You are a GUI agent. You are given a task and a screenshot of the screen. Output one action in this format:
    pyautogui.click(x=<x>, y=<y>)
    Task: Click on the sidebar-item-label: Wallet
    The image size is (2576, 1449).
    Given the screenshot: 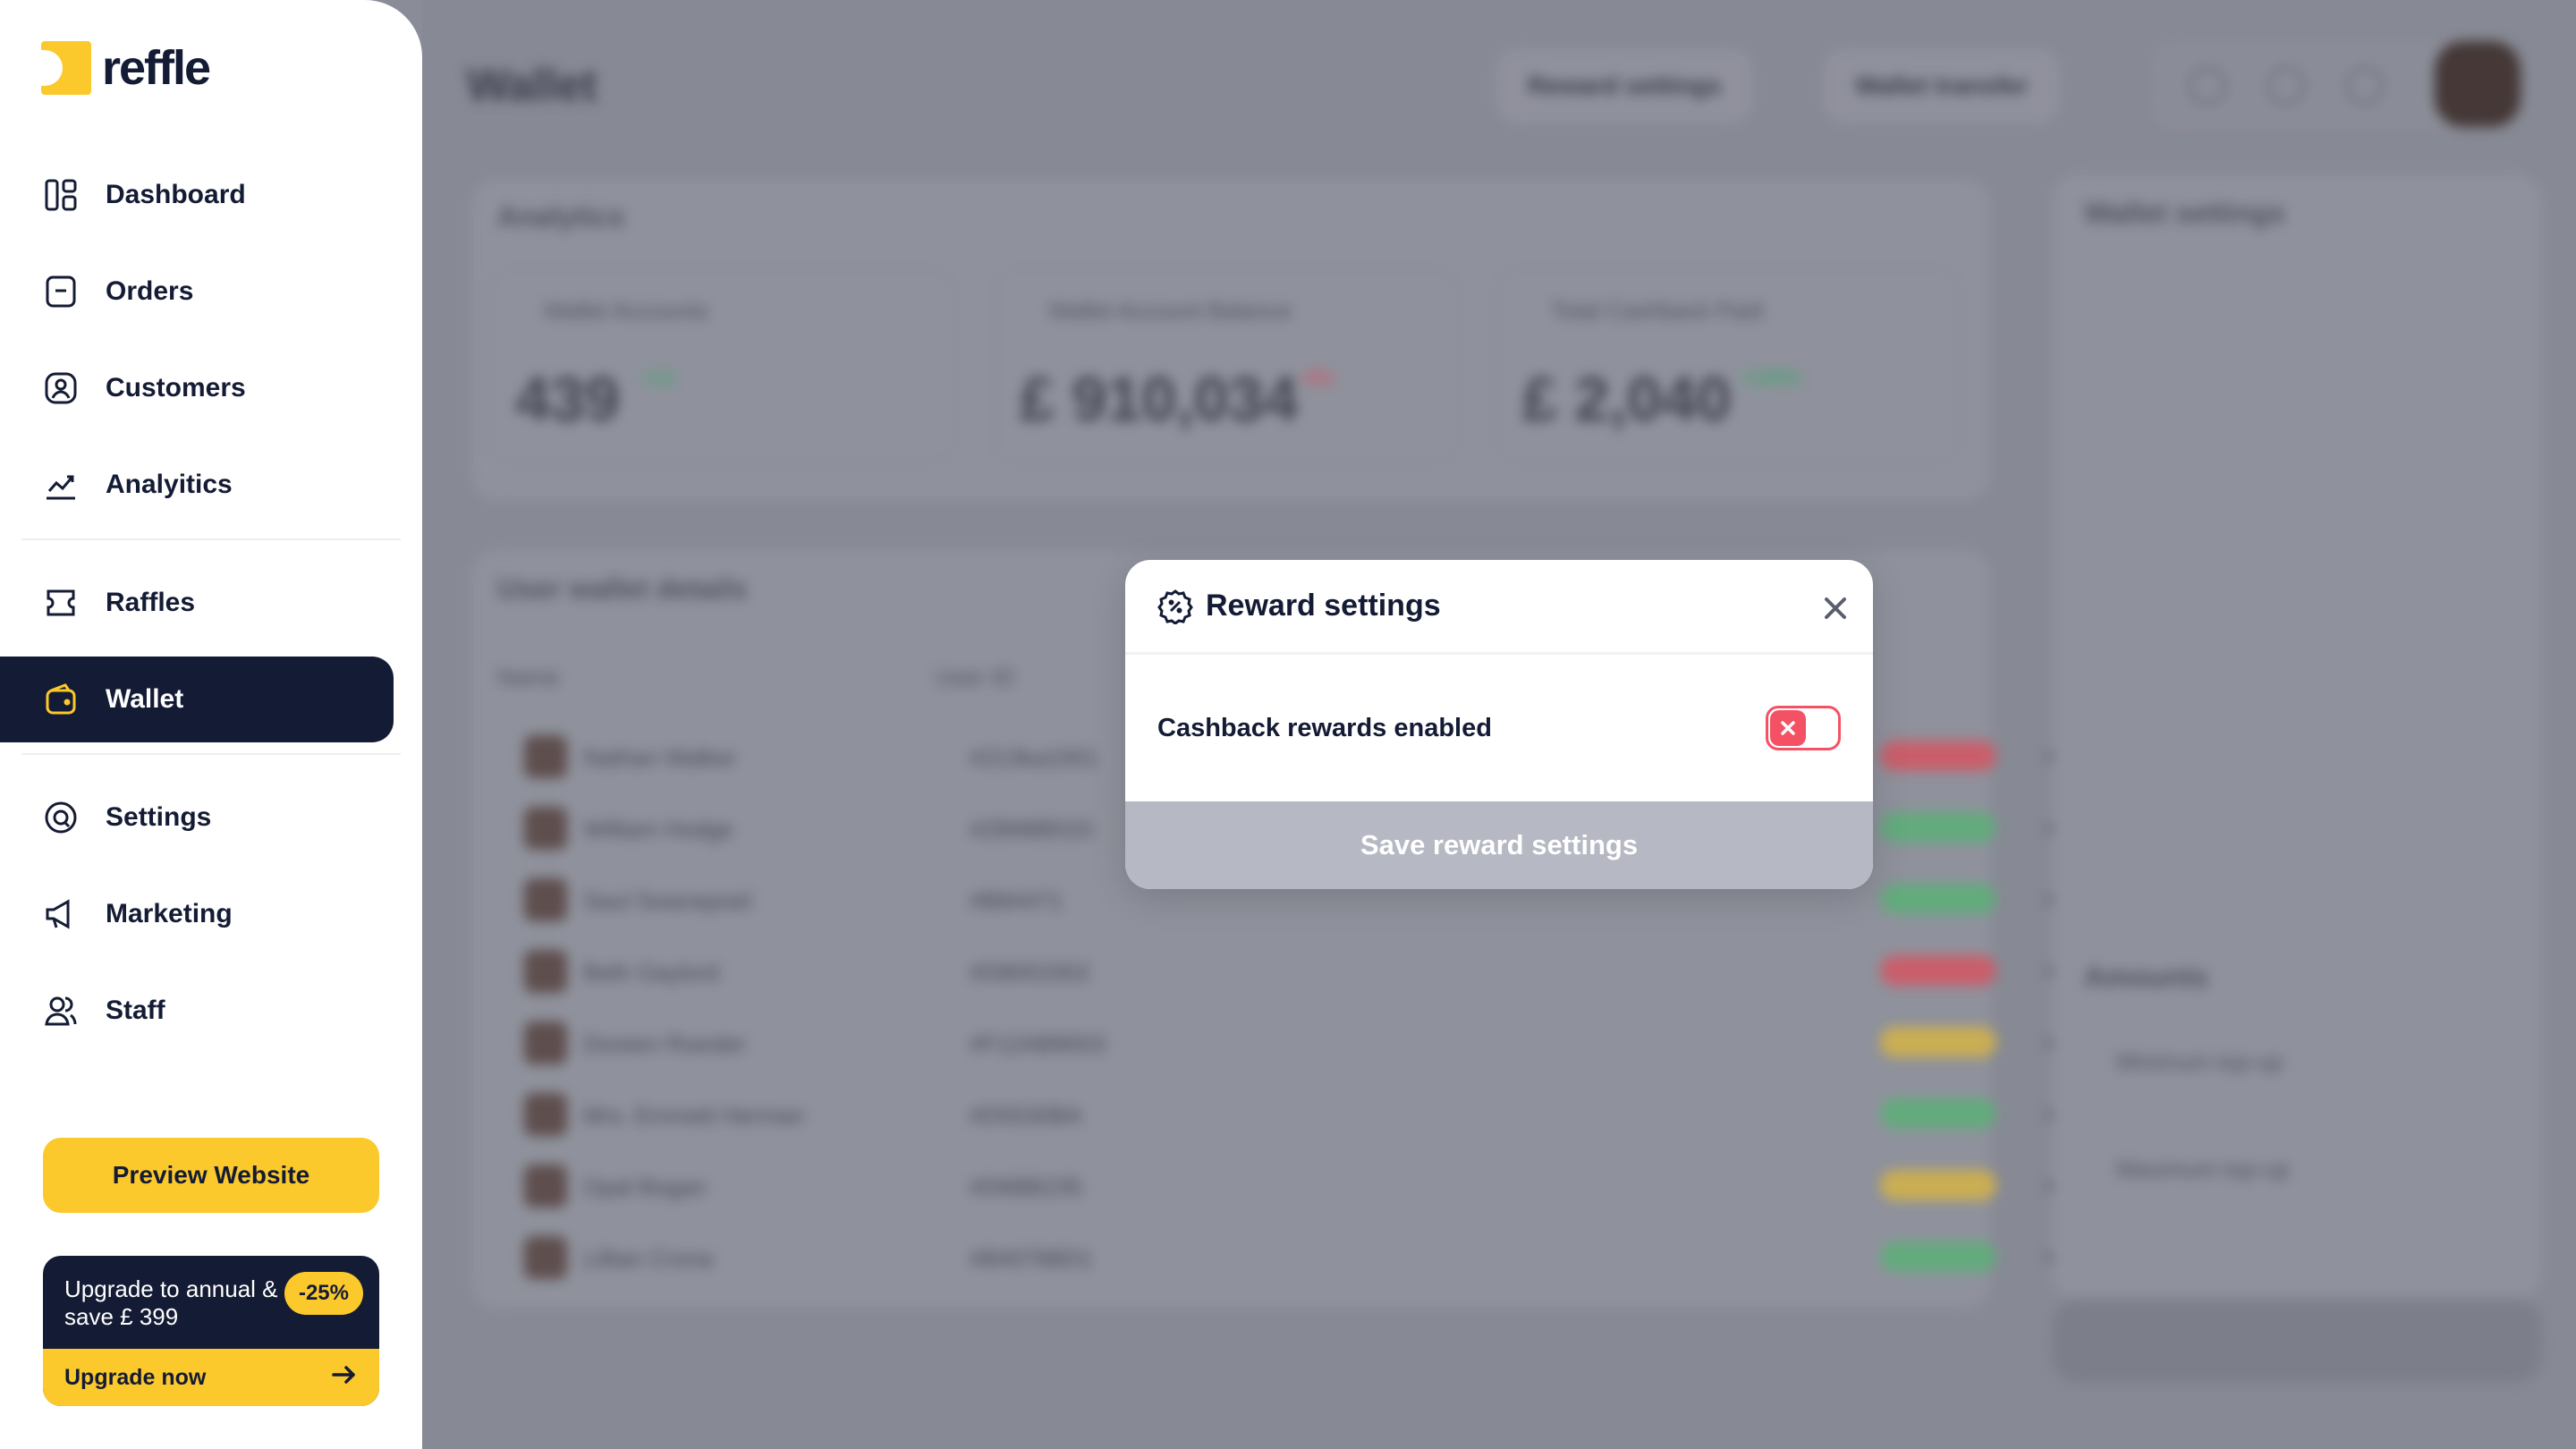 What is the action you would take?
    pyautogui.click(x=145, y=699)
    